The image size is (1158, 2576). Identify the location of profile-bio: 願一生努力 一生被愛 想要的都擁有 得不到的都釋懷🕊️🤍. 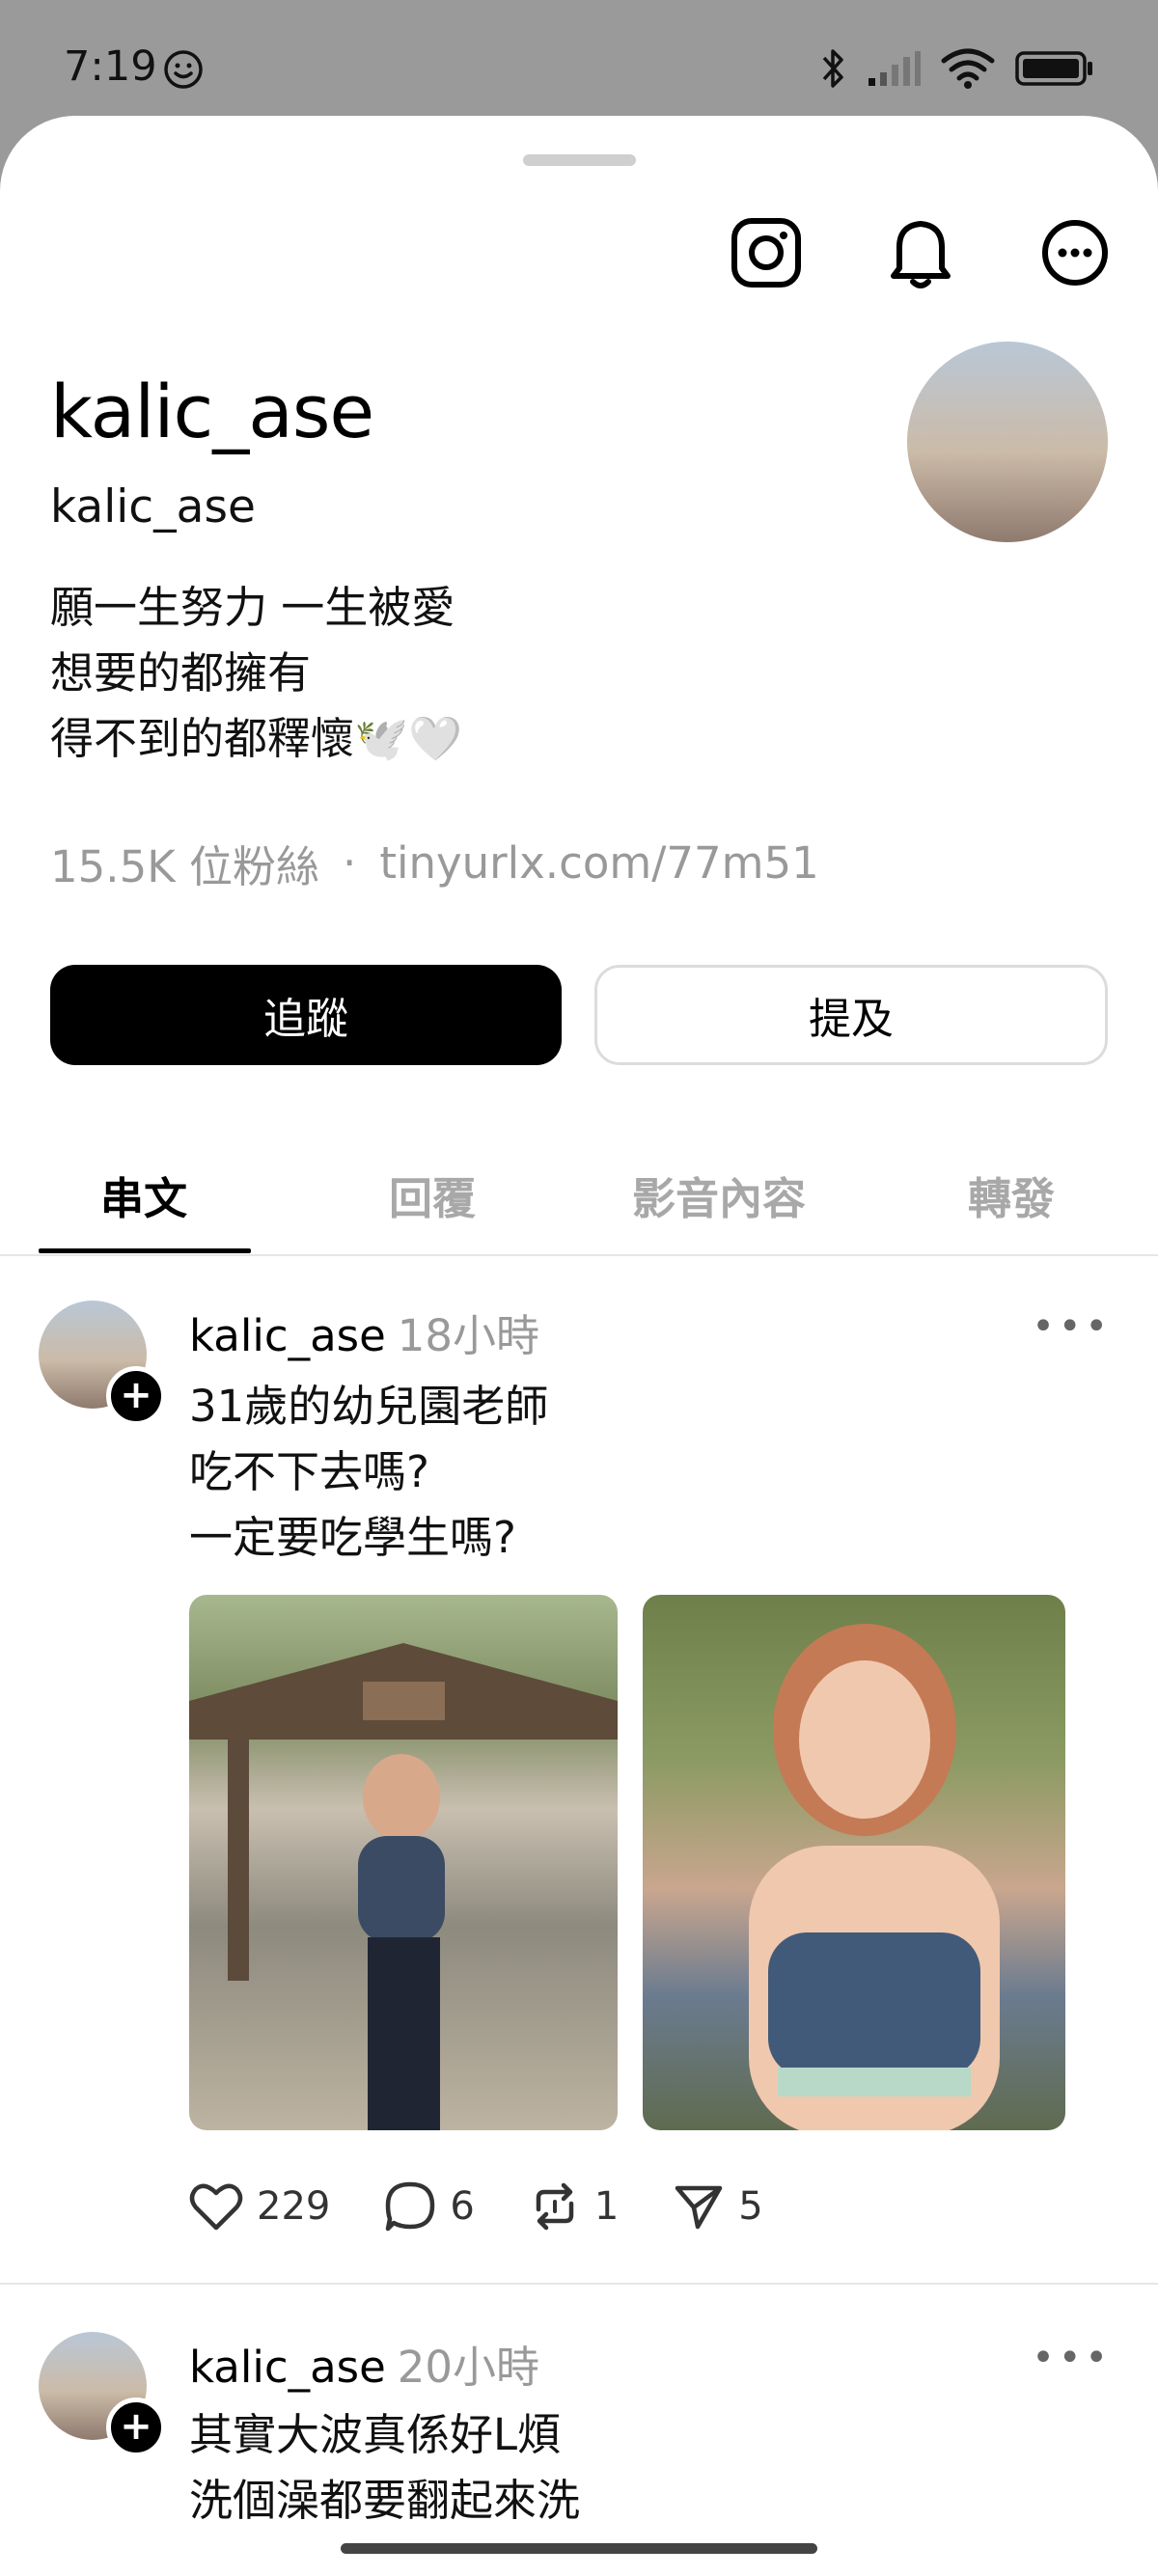
(256, 674).